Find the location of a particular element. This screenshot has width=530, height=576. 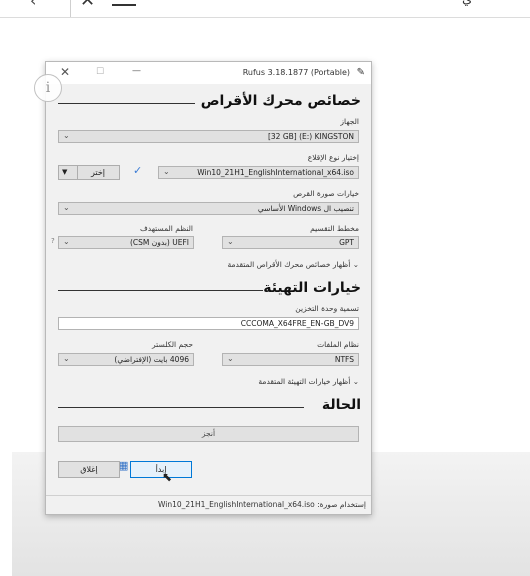

progress-bar: أنجز is located at coordinates (208, 434).